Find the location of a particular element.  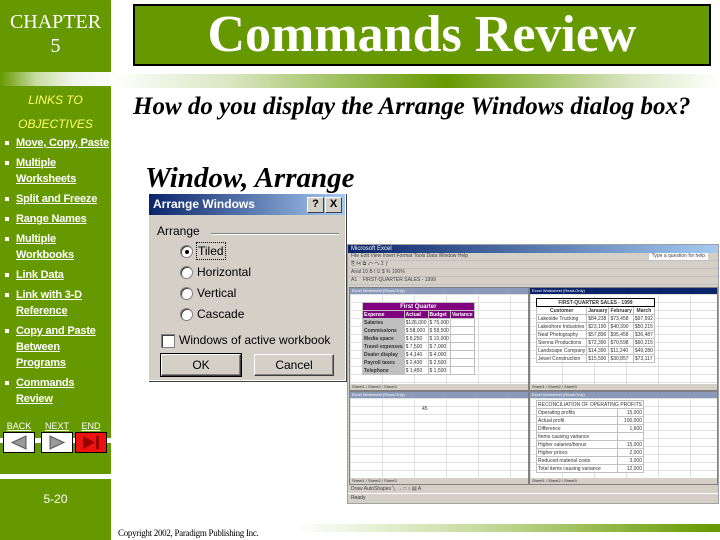

page-number: 5-20 is located at coordinates (55, 499).